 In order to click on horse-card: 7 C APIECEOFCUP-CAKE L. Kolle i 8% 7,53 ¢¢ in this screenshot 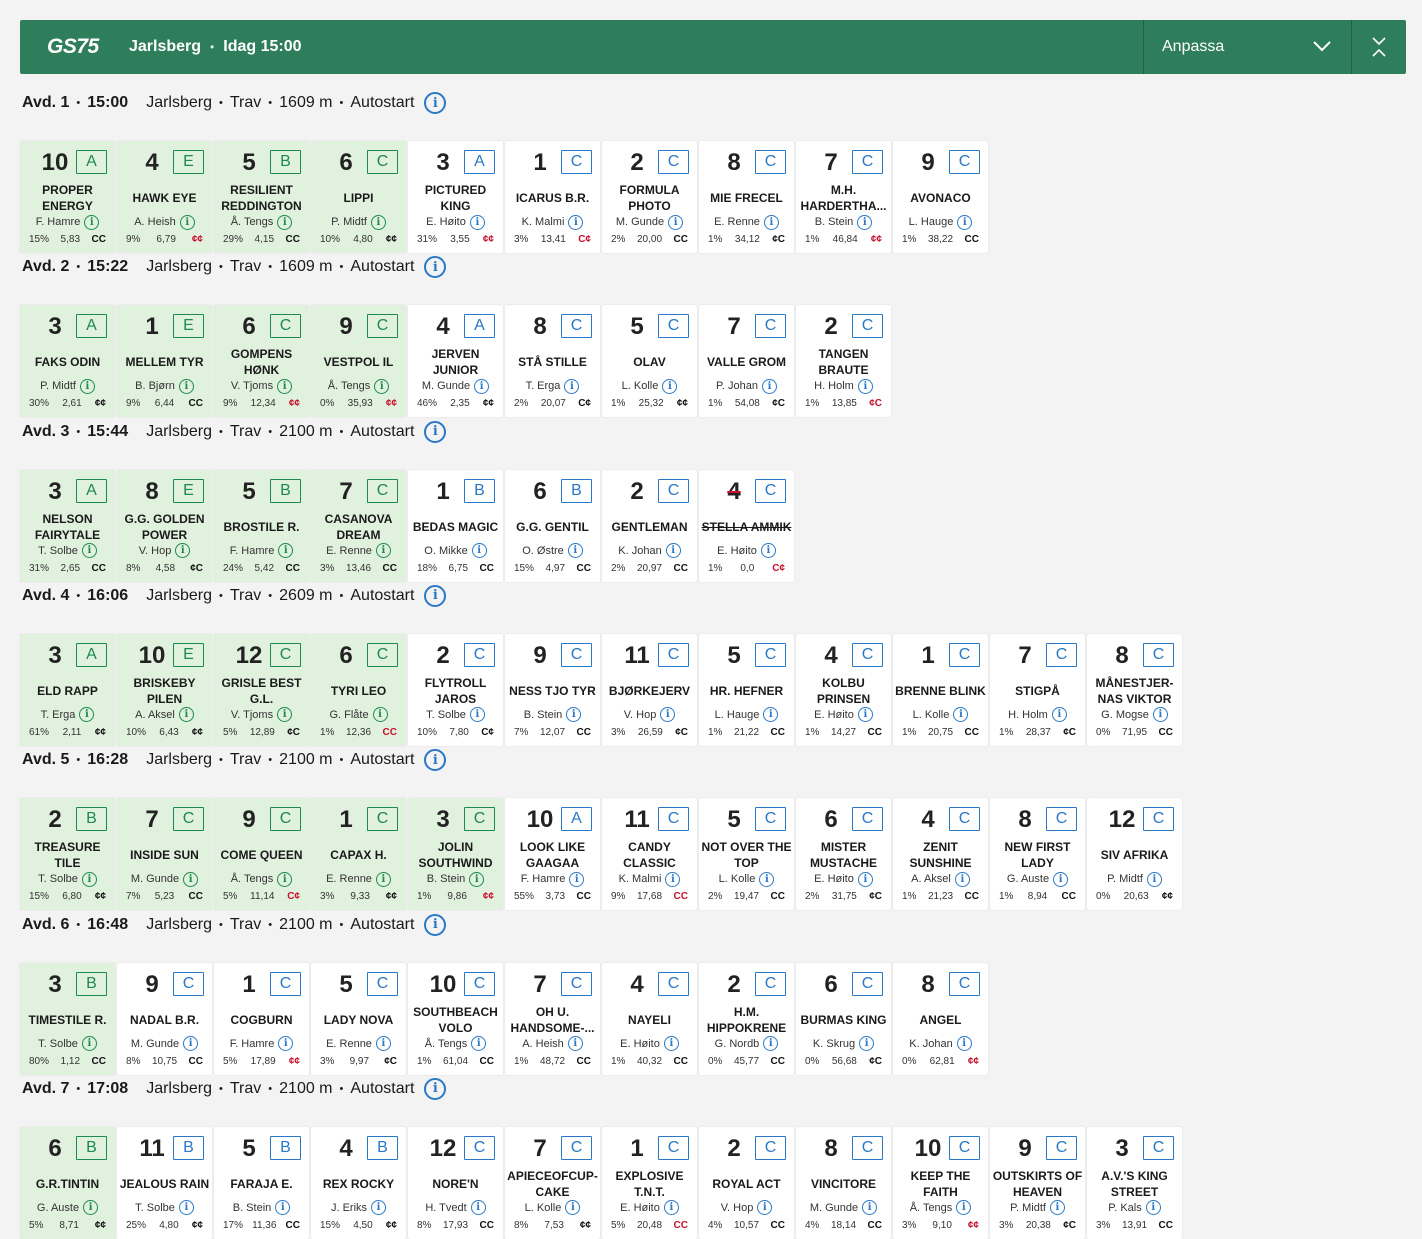, I will do `click(552, 1182)`.